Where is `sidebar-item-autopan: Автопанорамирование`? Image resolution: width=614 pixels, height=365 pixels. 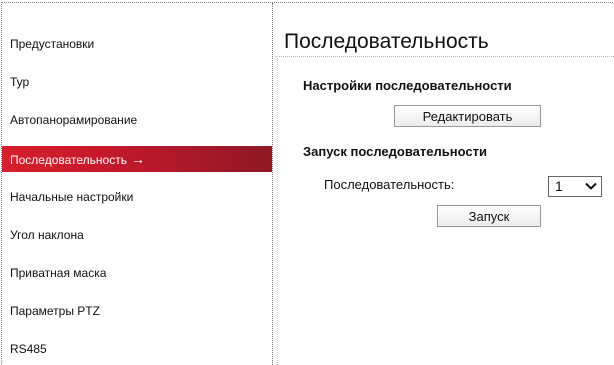
sidebar-item-autopan: Автопанорамирование is located at coordinates (137, 120).